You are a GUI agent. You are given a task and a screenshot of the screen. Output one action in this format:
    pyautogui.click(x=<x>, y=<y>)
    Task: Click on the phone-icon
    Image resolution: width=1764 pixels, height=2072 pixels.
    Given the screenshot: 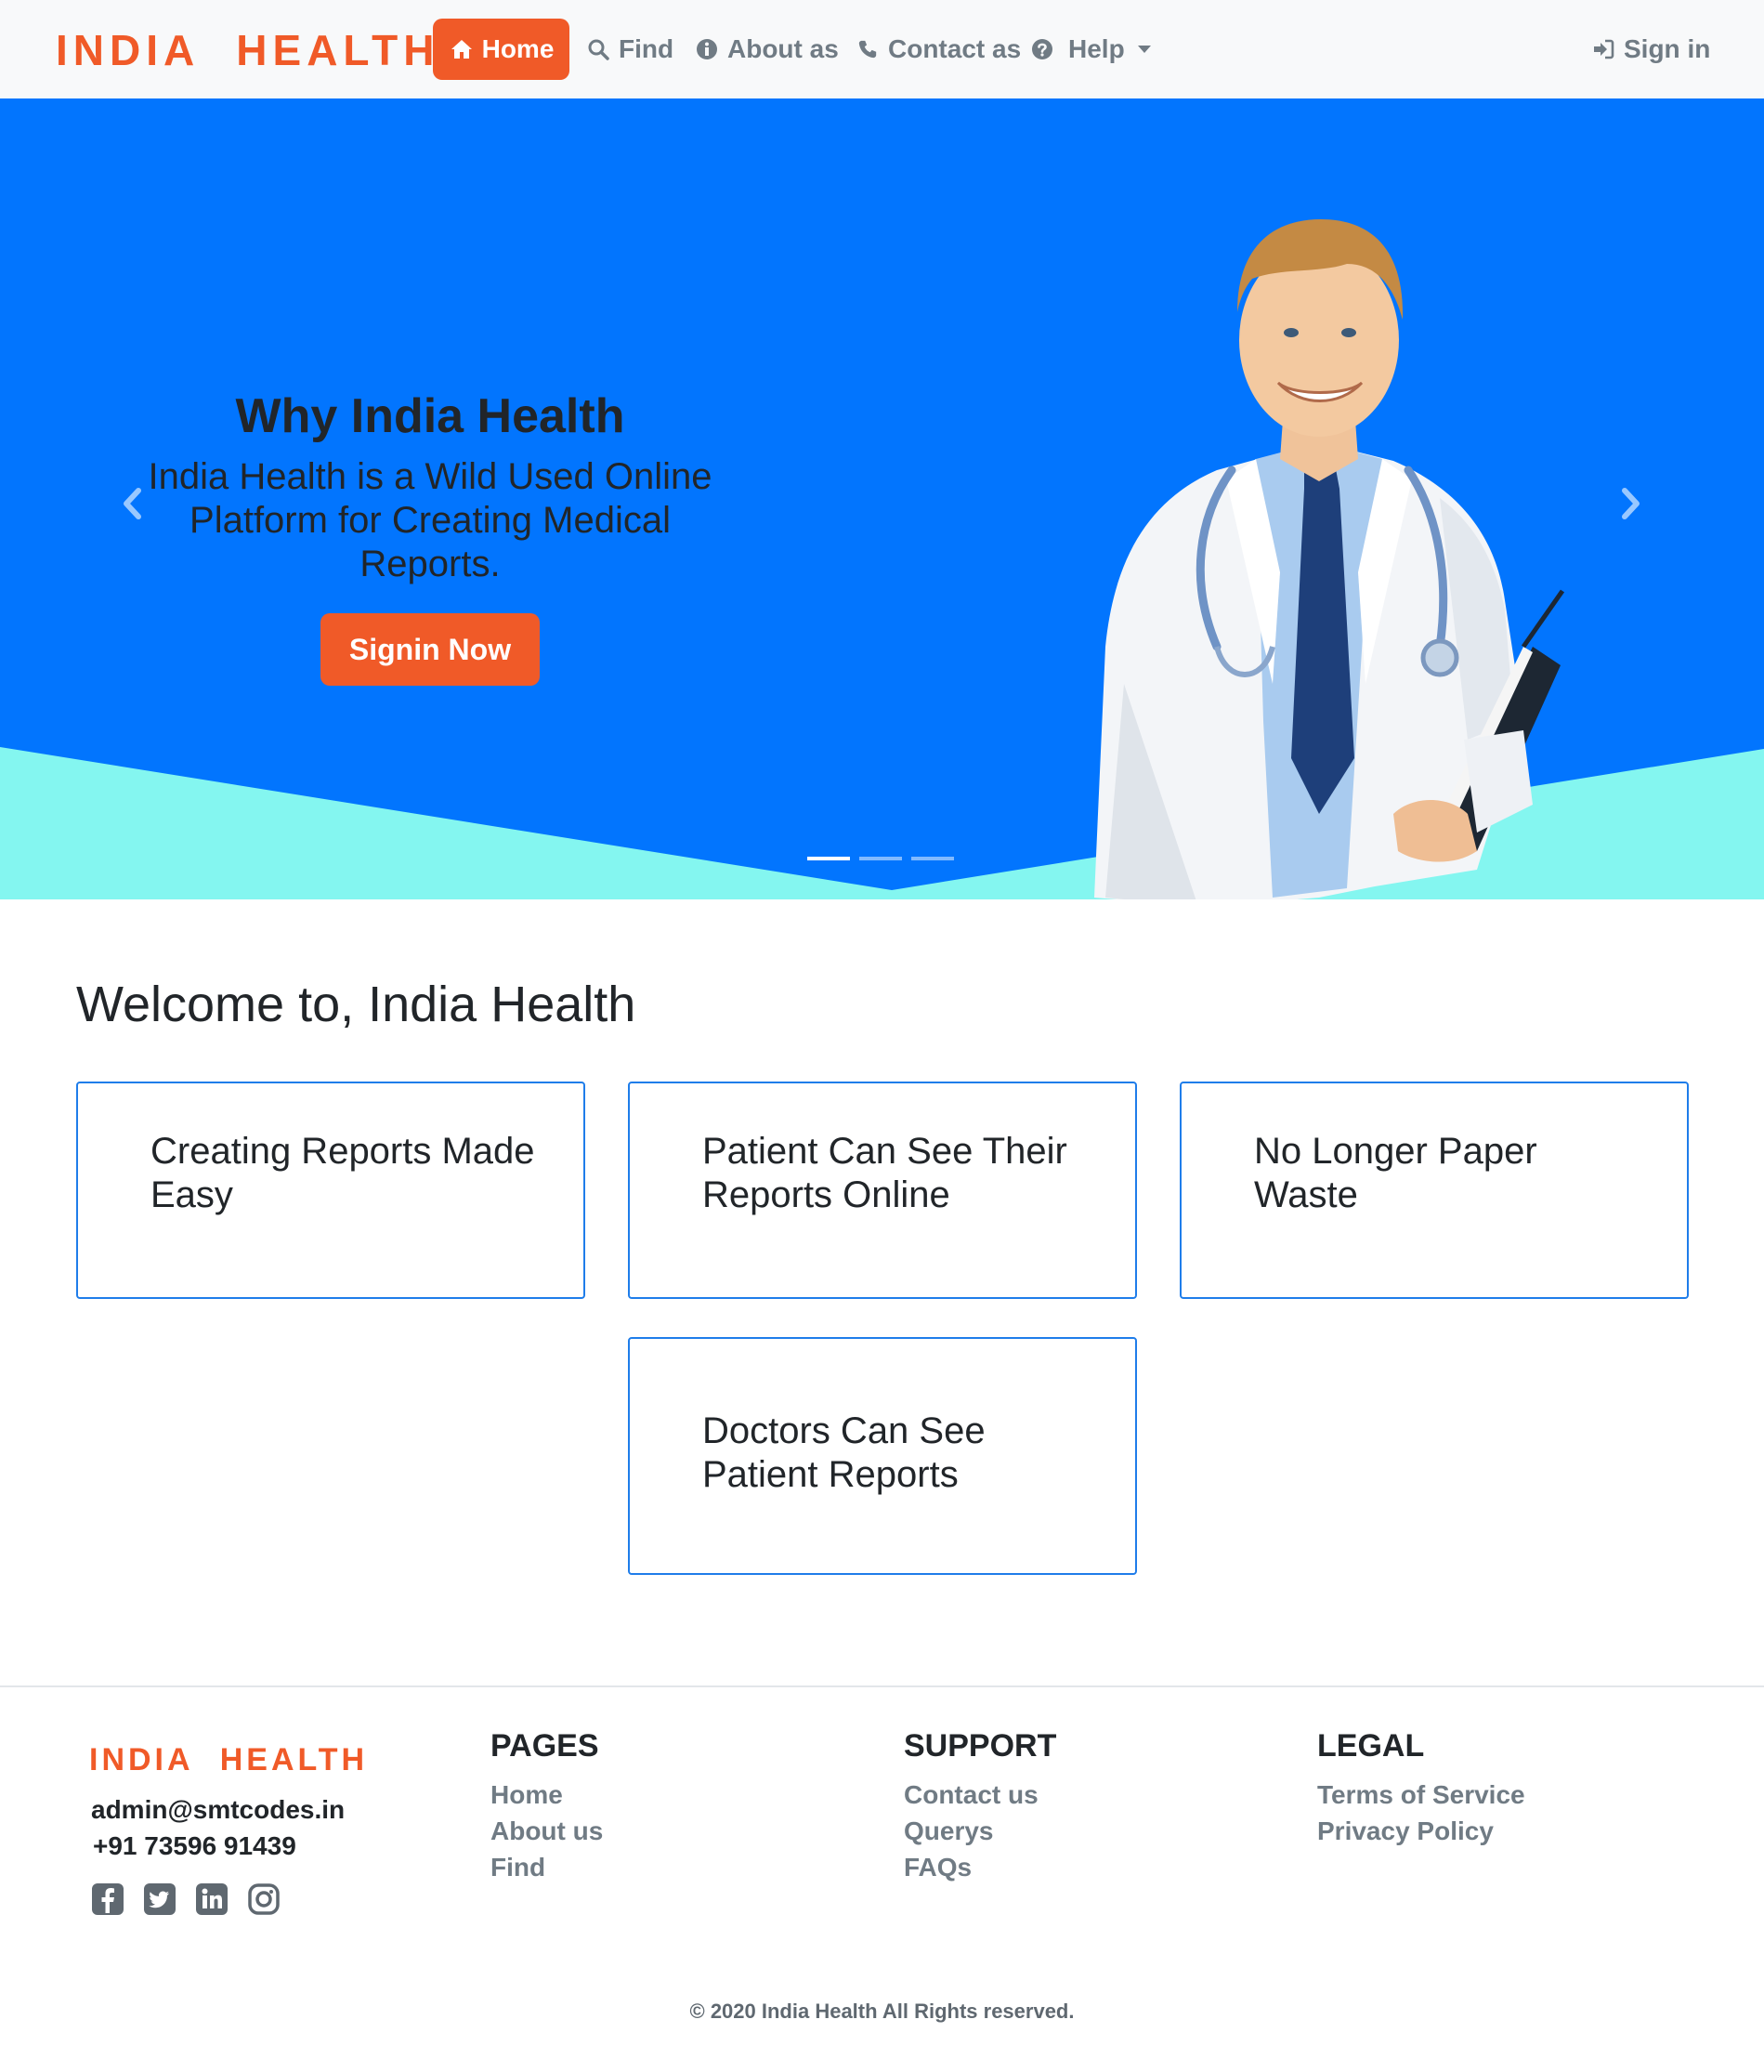 What is the action you would take?
    pyautogui.click(x=868, y=49)
    